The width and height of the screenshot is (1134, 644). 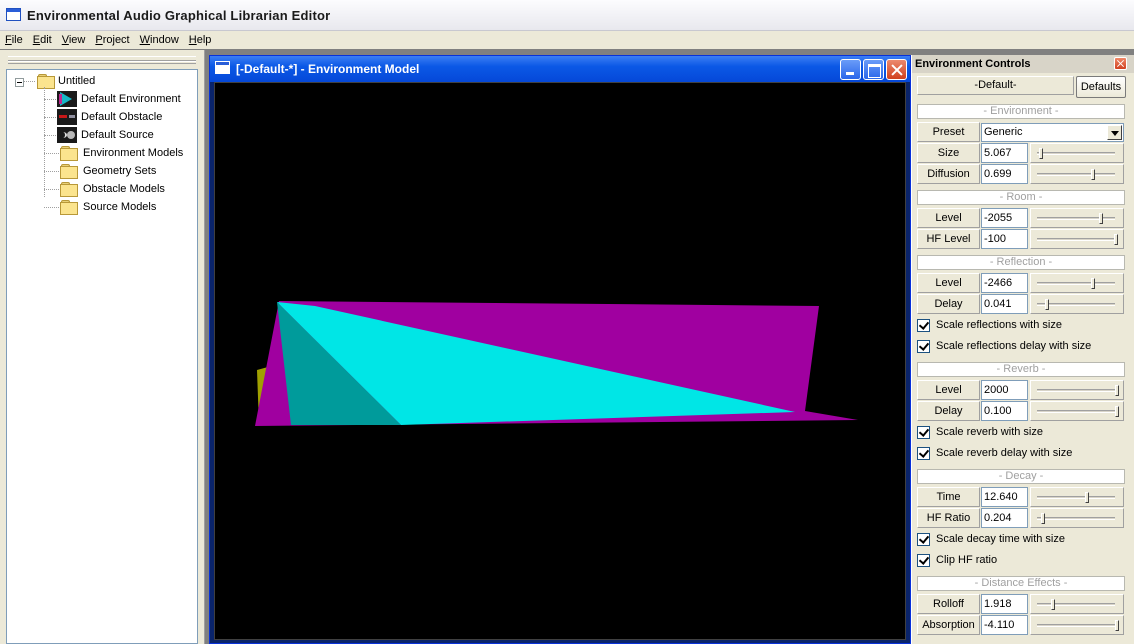 What do you see at coordinates (67, 98) in the screenshot?
I see `environment-icon` at bounding box center [67, 98].